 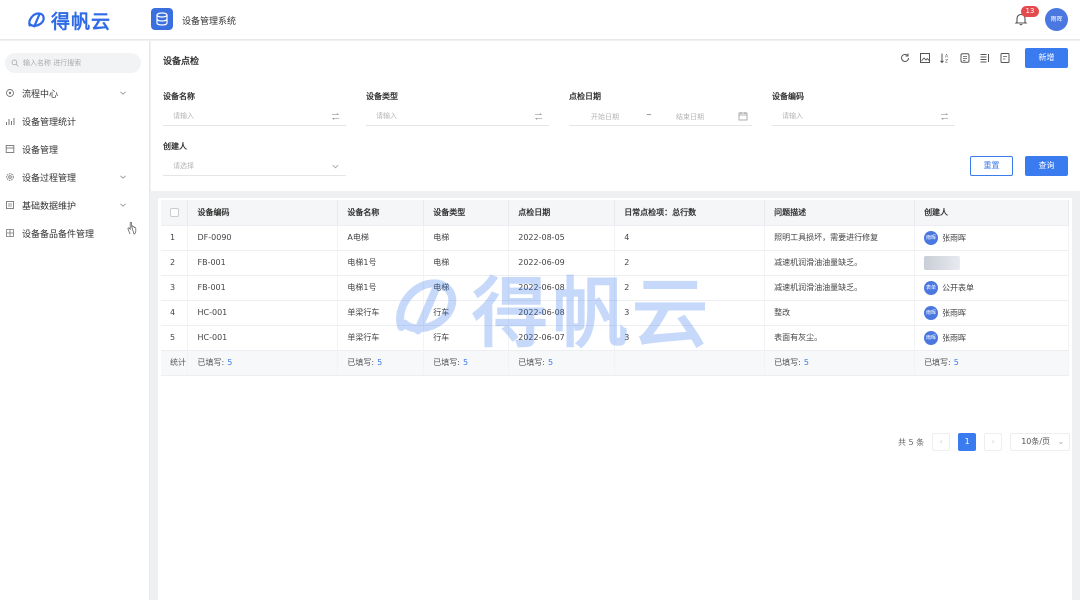 What do you see at coordinates (991, 338) in the screenshot?
I see `cell-creator: 雨晖 张雨晖` at bounding box center [991, 338].